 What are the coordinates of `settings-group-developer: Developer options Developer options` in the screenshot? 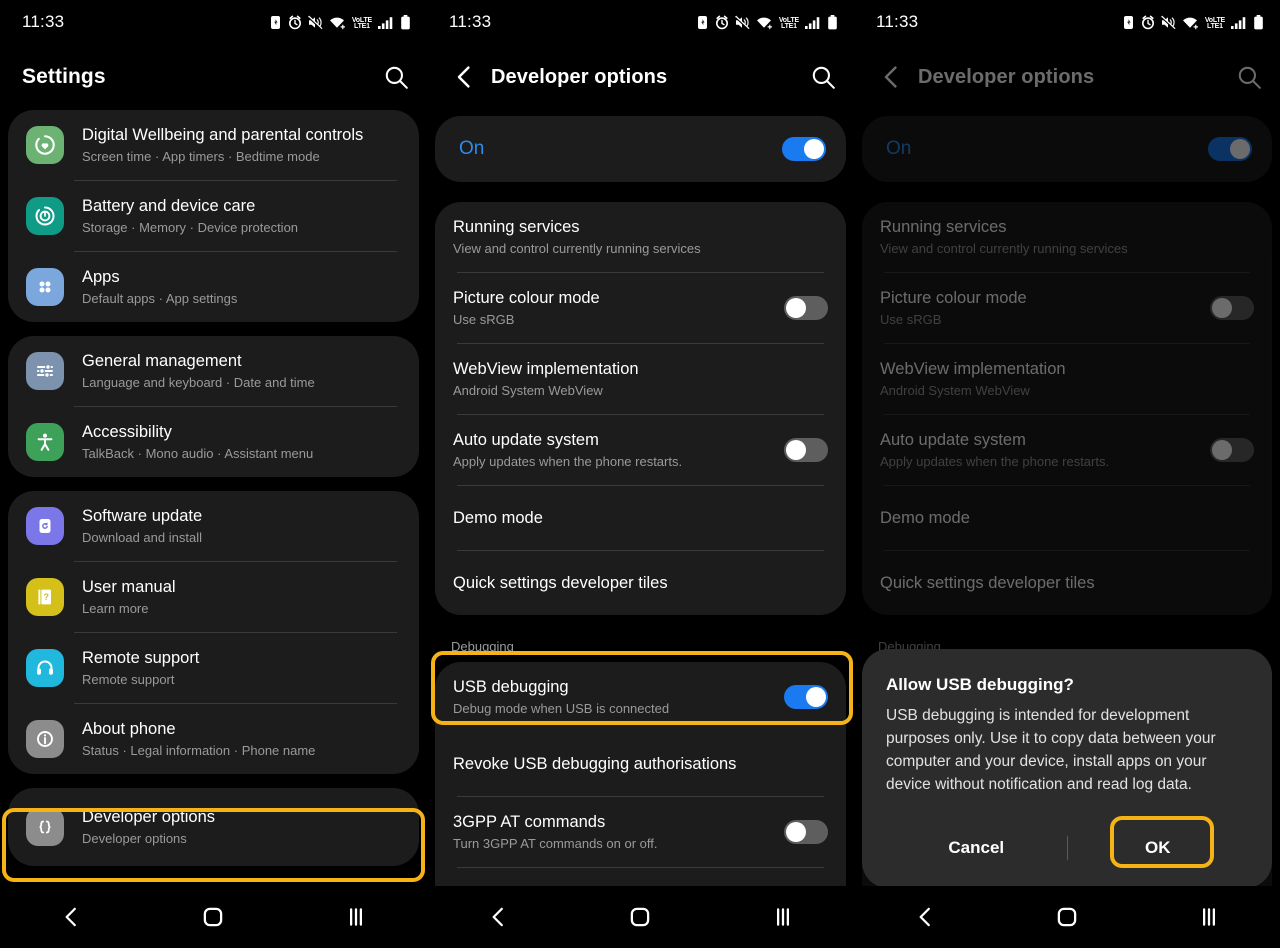 It's located at (213, 827).